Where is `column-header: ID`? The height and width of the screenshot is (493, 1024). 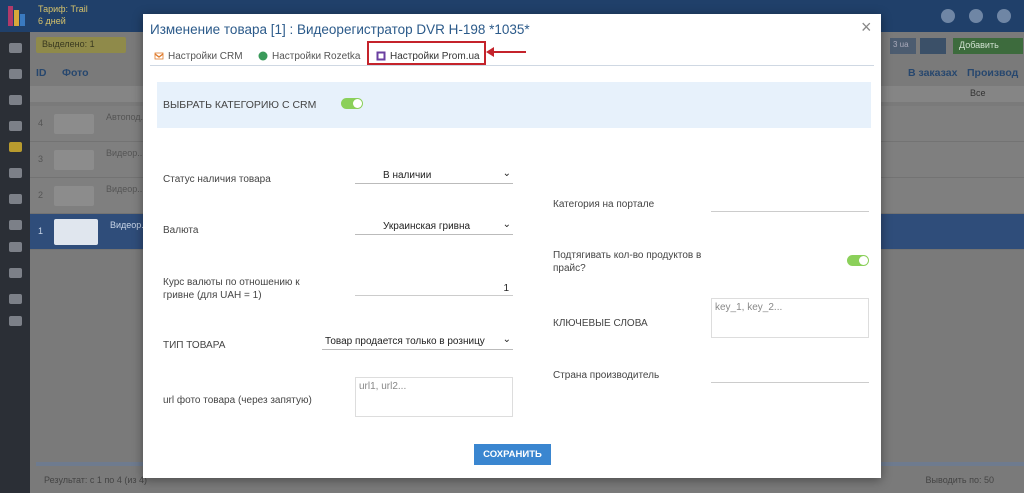 column-header: ID is located at coordinates (41, 73).